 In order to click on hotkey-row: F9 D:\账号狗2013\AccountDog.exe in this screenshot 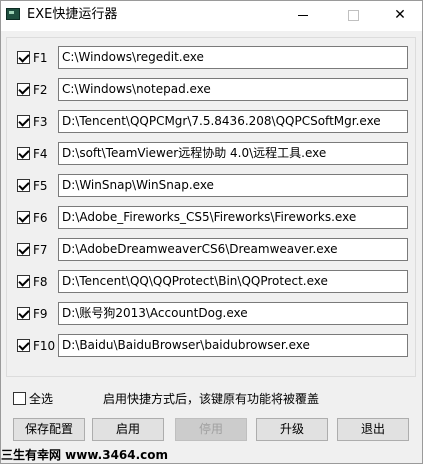, I will do `click(215, 314)`.